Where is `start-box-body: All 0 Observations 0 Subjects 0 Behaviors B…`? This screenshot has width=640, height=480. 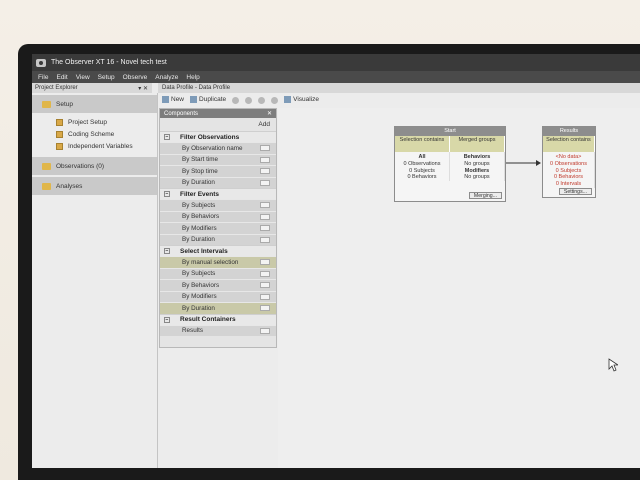 start-box-body: All 0 Observations 0 Subjects 0 Behaviors B… is located at coordinates (450, 167).